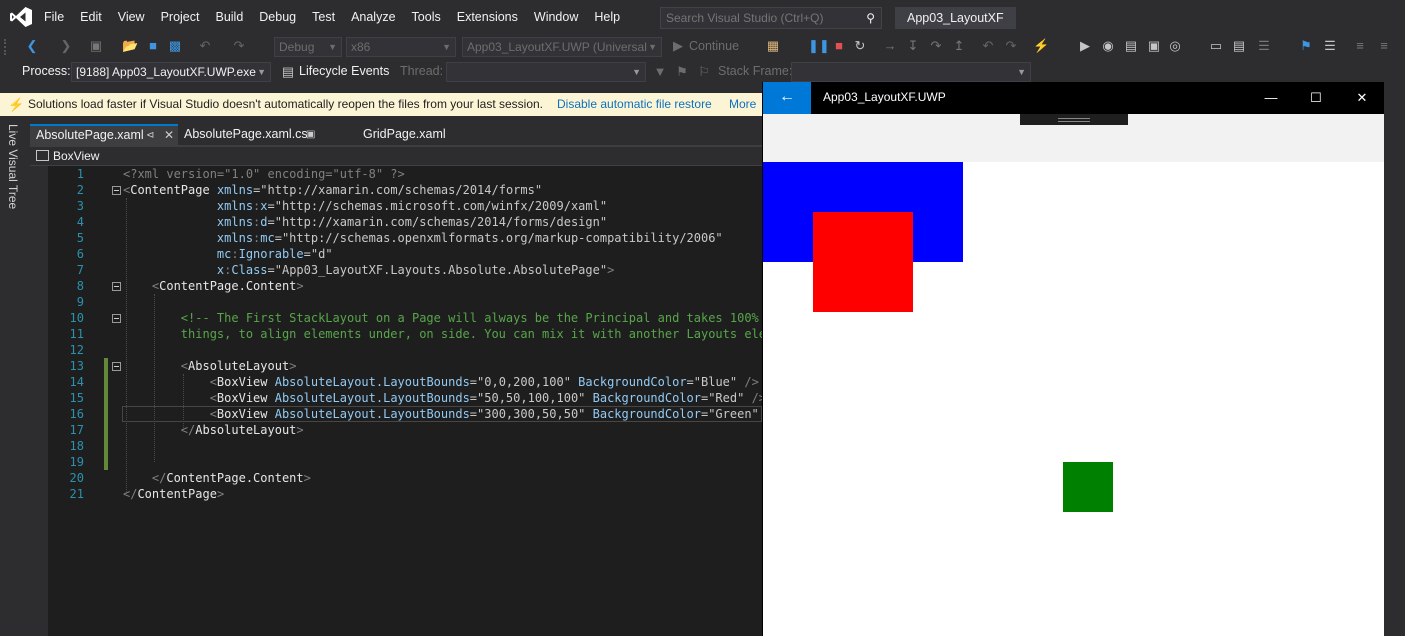 The width and height of the screenshot is (1405, 636). I want to click on process-dropdown: [9188] App03_LayoutXF.UWP.exe ▼, so click(171, 72).